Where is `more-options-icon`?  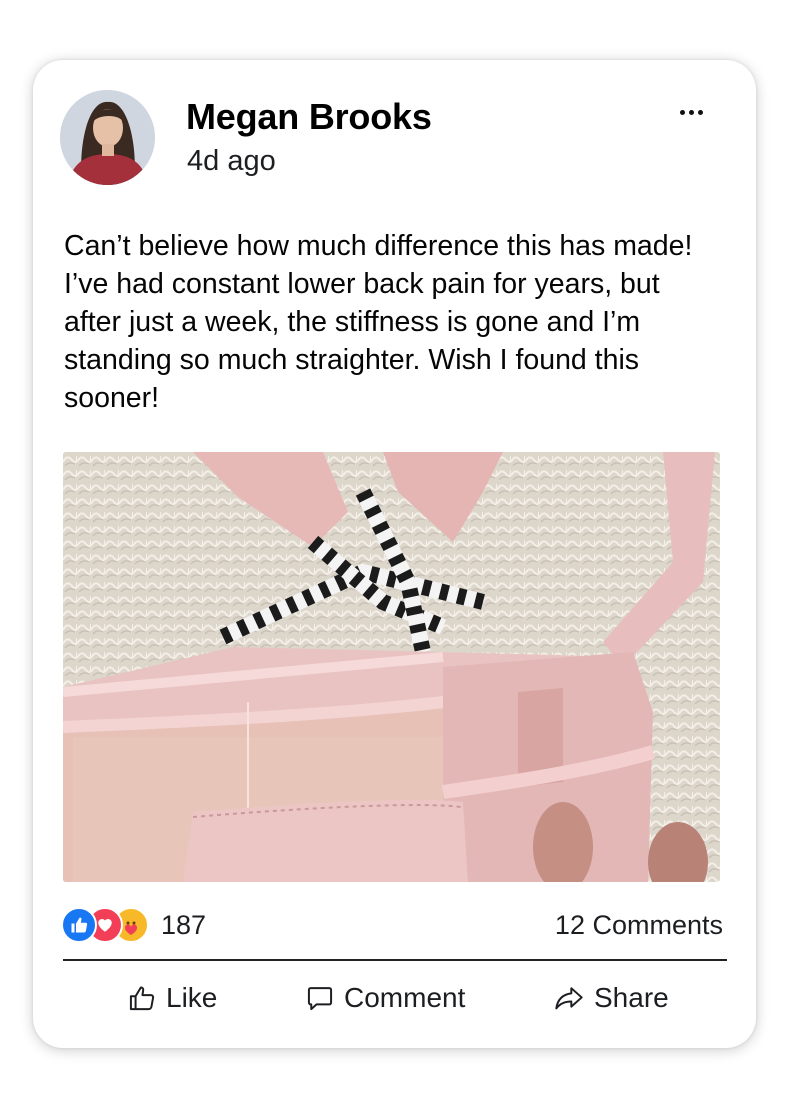
more-options-icon is located at coordinates (691, 112).